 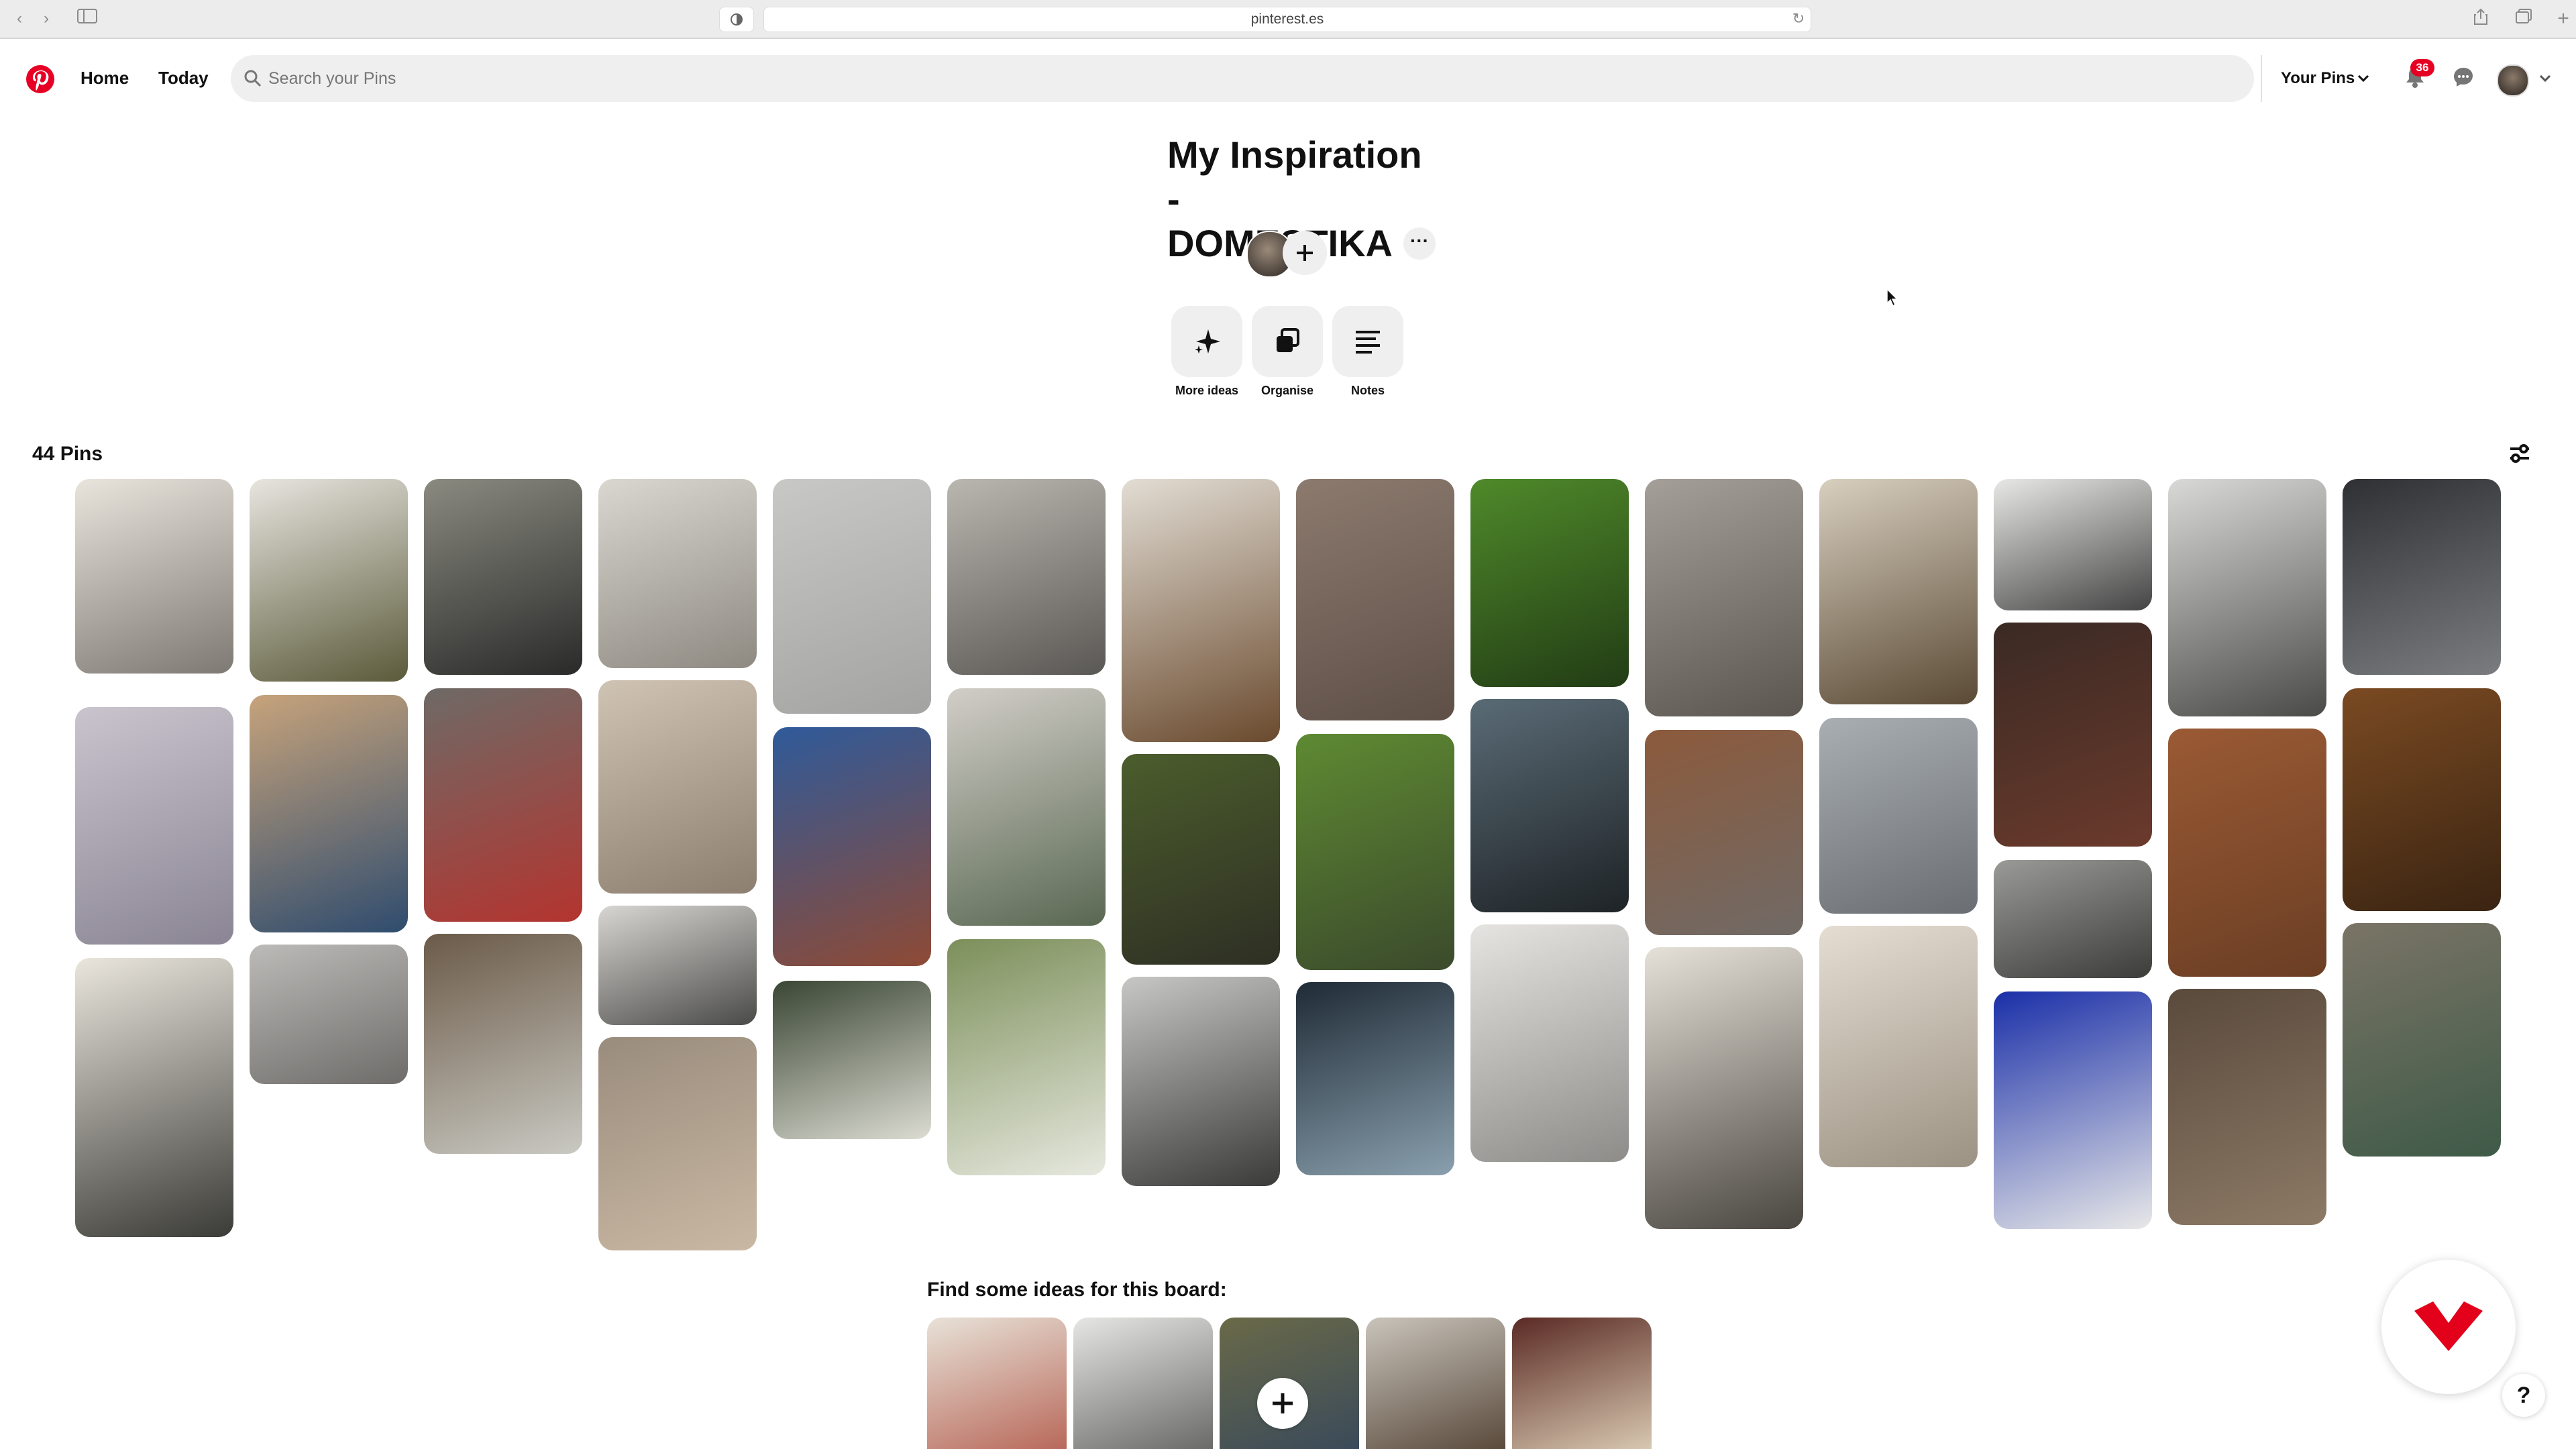 I want to click on domestika-logo-icon, so click(x=2448, y=1326).